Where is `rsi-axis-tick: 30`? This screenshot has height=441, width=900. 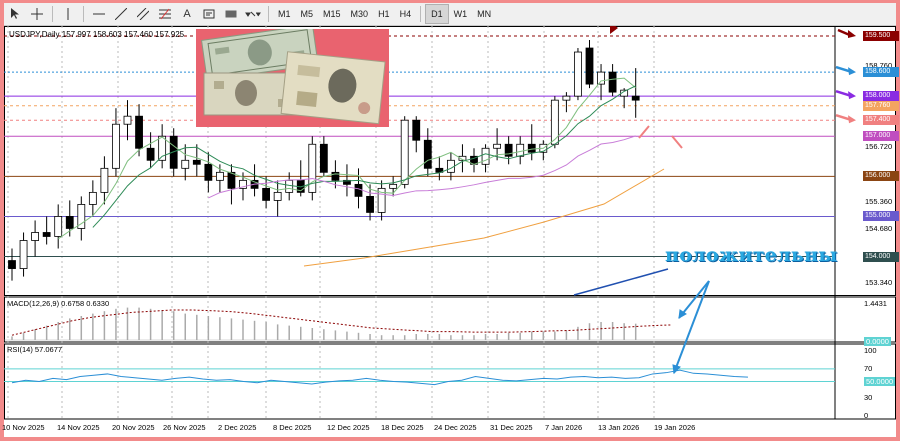
rsi-axis-tick: 30 is located at coordinates (868, 397).